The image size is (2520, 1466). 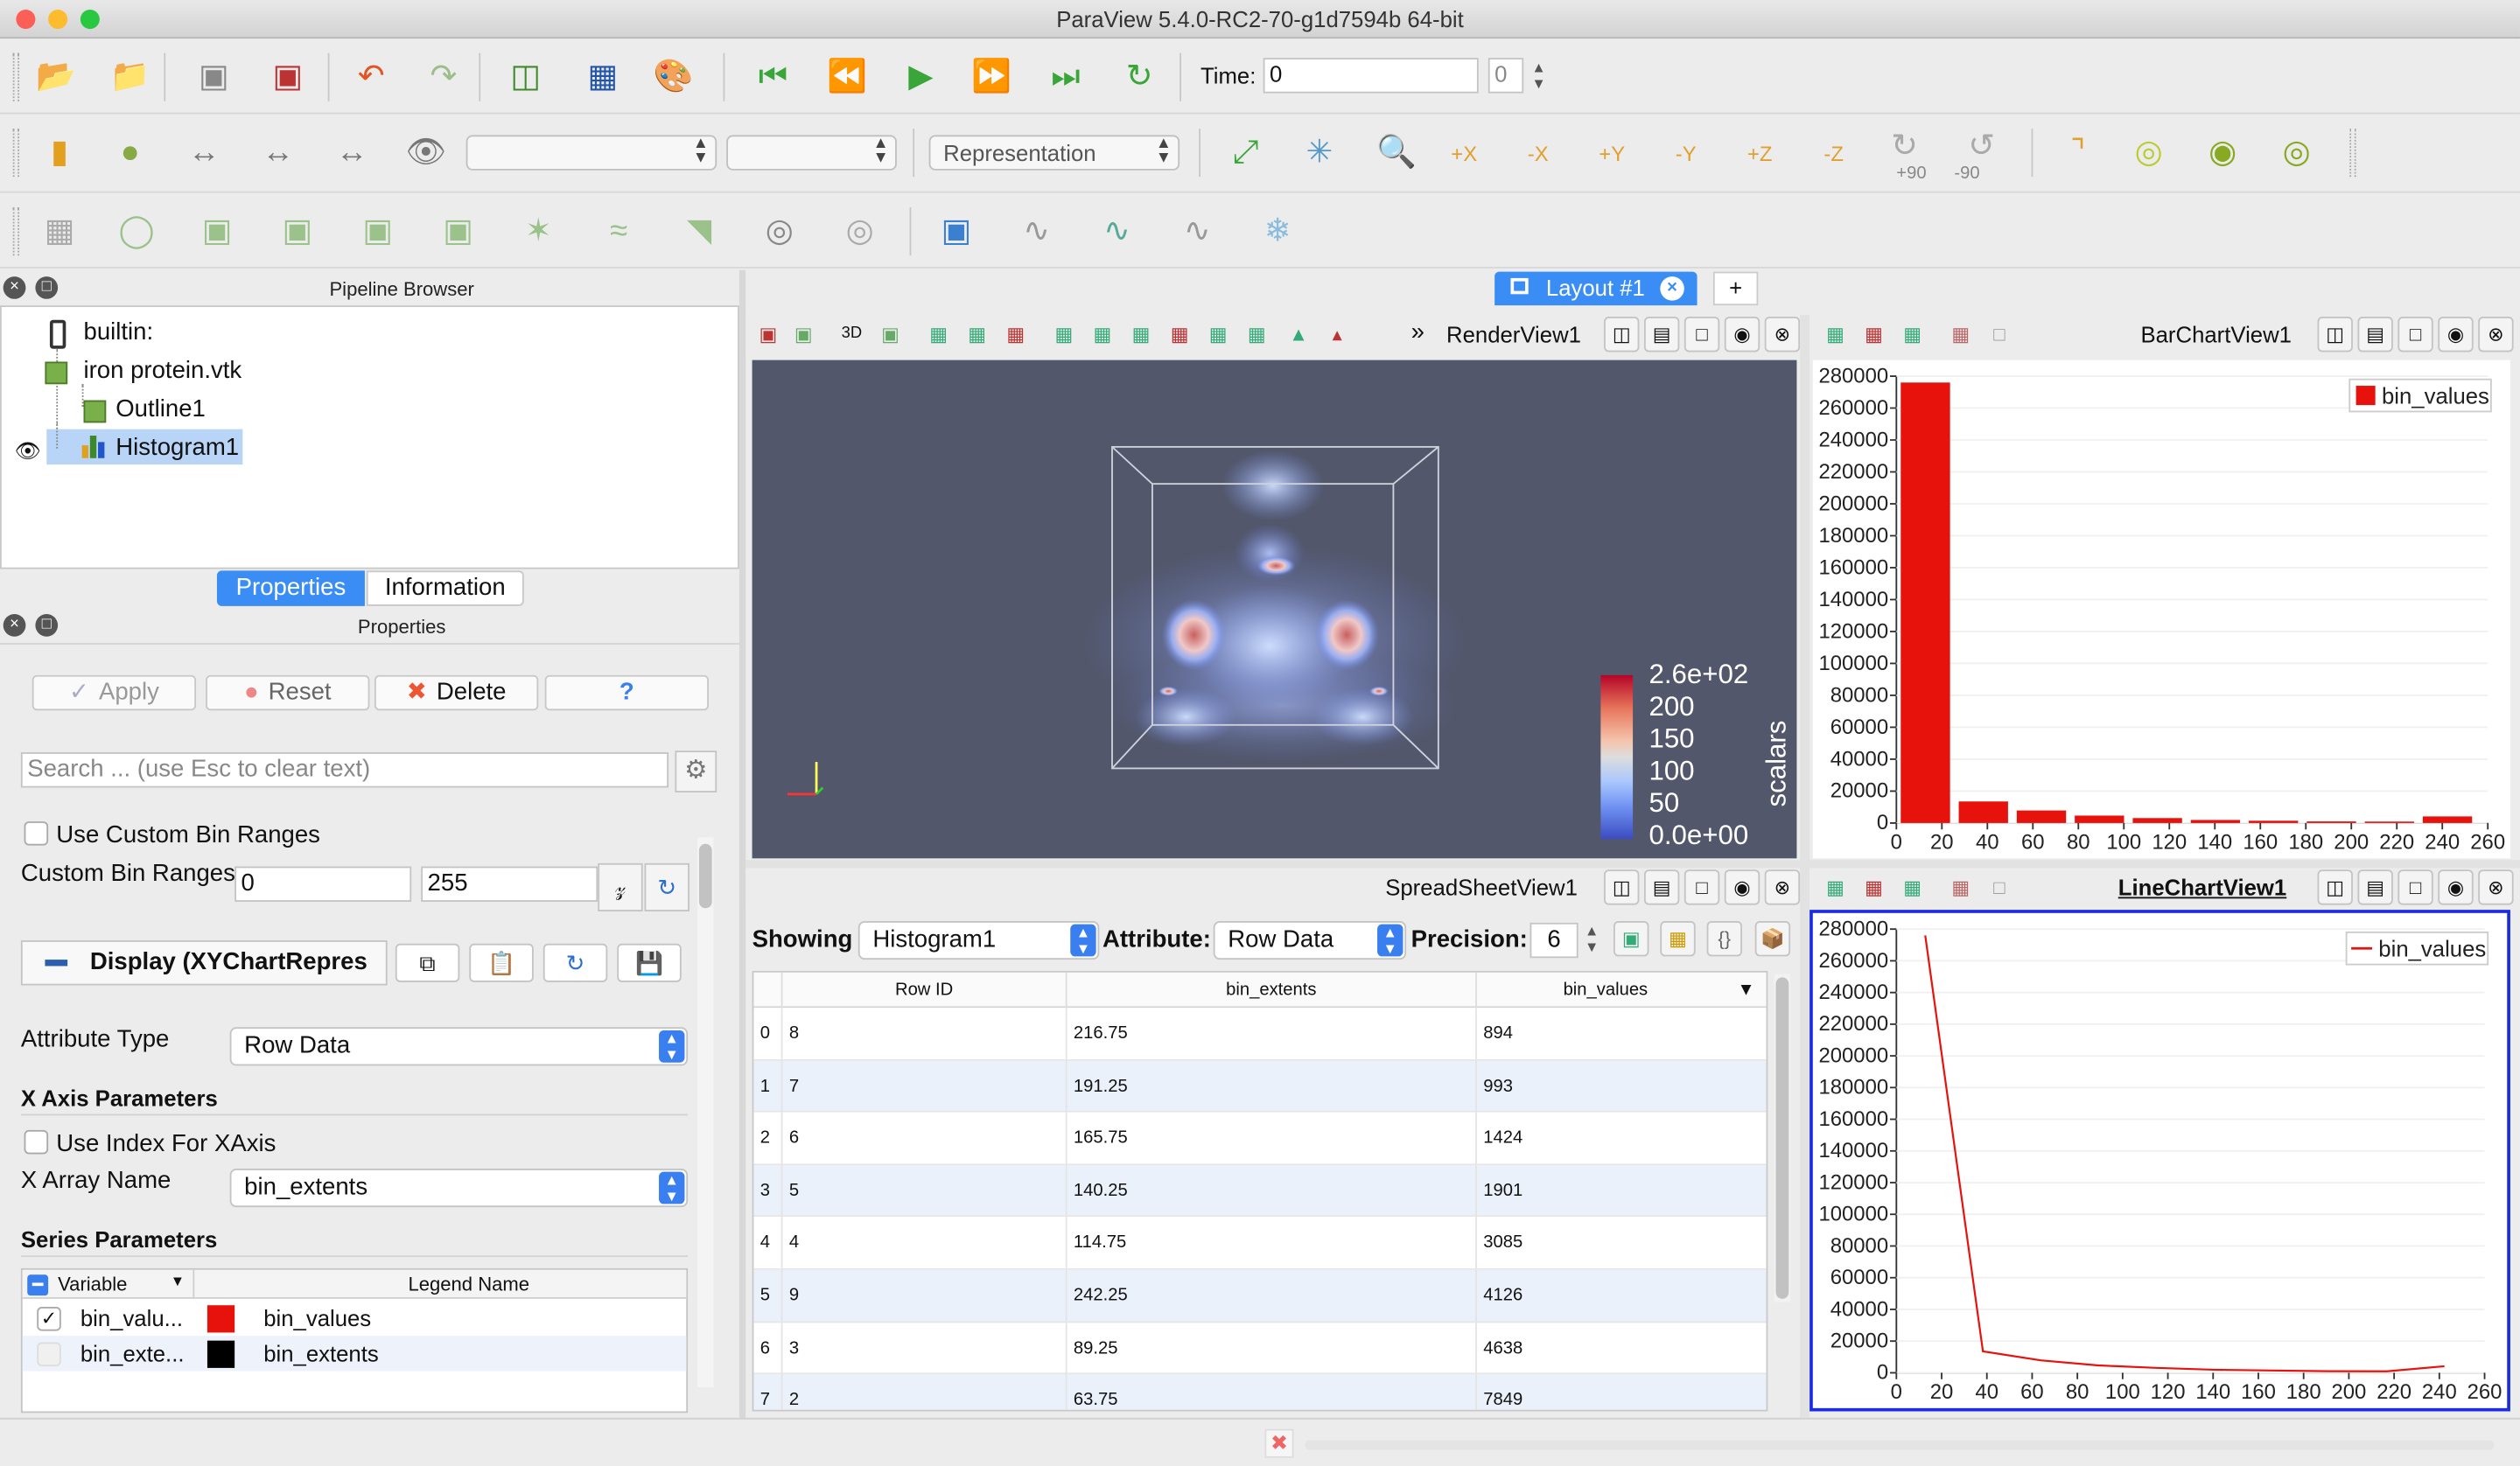 What do you see at coordinates (49, 1319) in the screenshot?
I see `series-visible-checkbox: ✓` at bounding box center [49, 1319].